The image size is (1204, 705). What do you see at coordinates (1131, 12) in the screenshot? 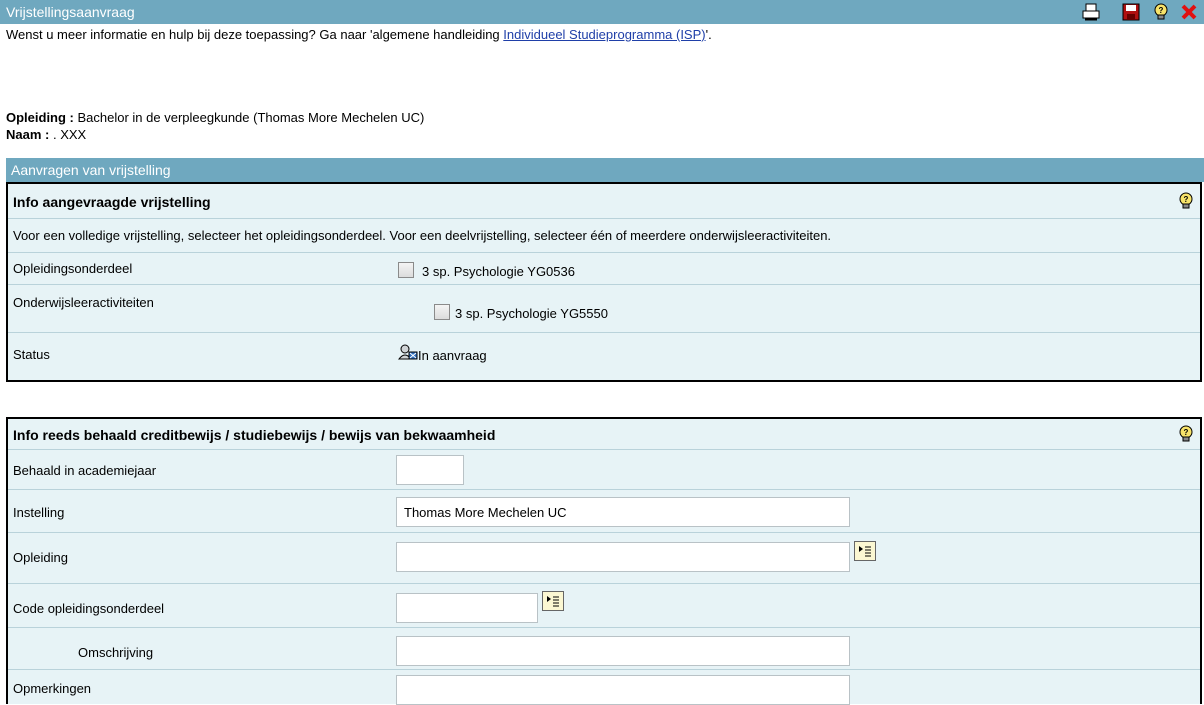
I see `floppy-save-icon` at bounding box center [1131, 12].